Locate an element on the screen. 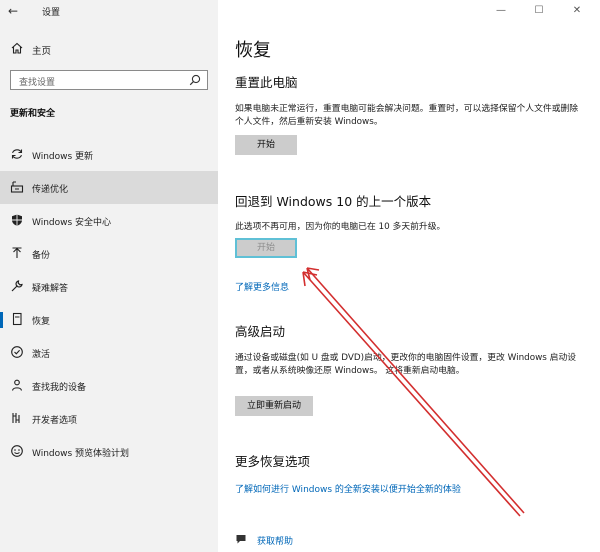  sidebar-item-label: 激活 is located at coordinates (41, 355).